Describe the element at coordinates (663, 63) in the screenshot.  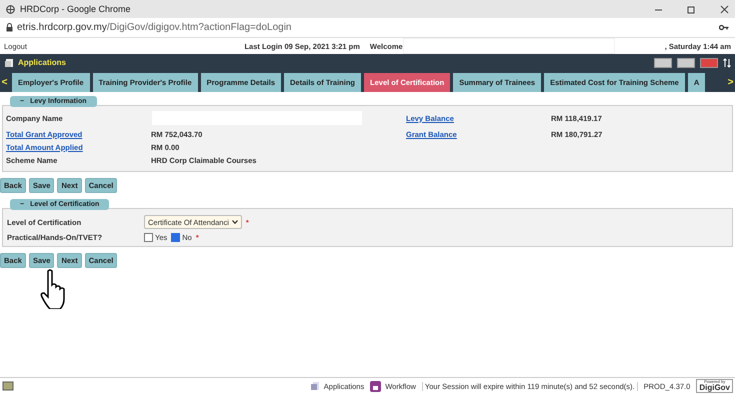
I see `minimize-icon` at that location.